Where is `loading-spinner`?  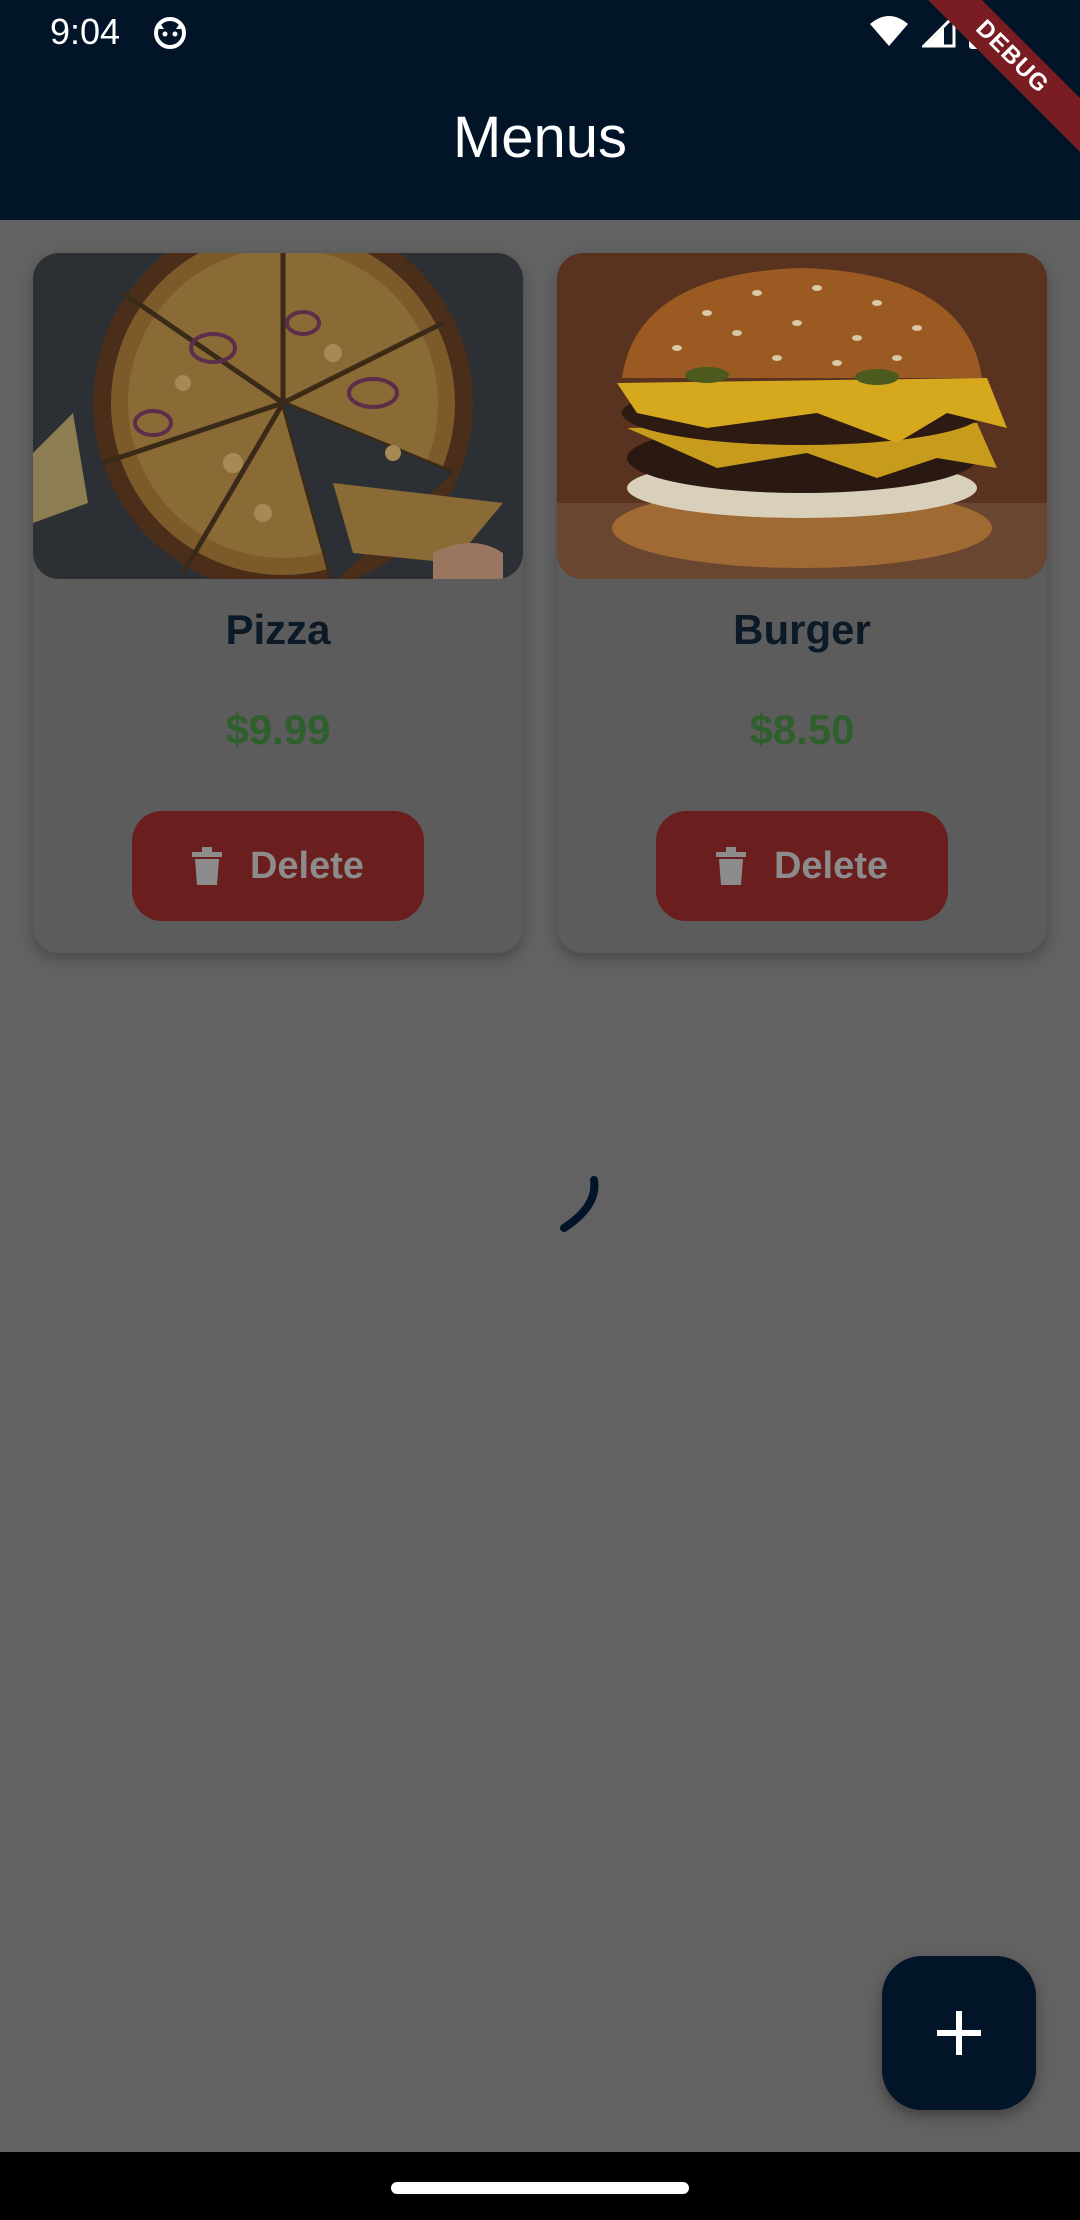 loading-spinner is located at coordinates (579, 1204).